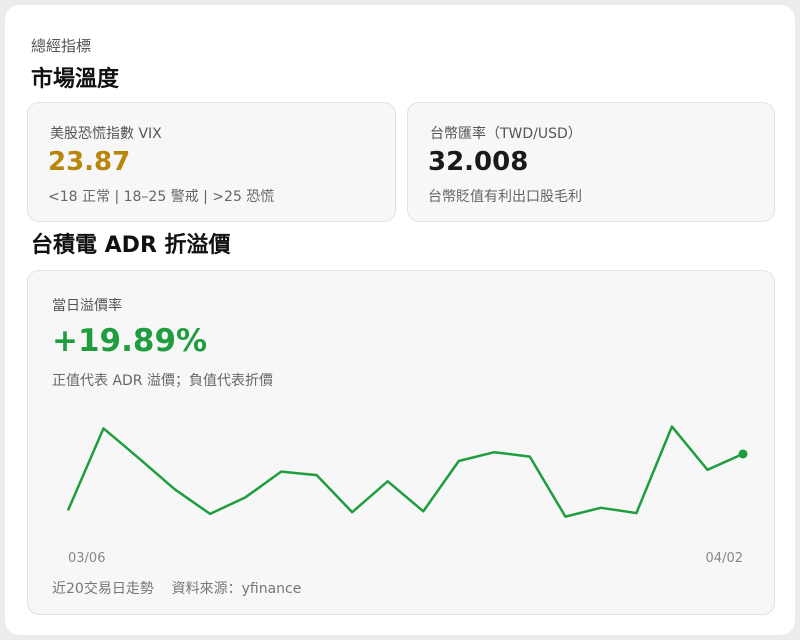  I want to click on fx-label: 台幣匯率（TWD/USD）, so click(506, 134).